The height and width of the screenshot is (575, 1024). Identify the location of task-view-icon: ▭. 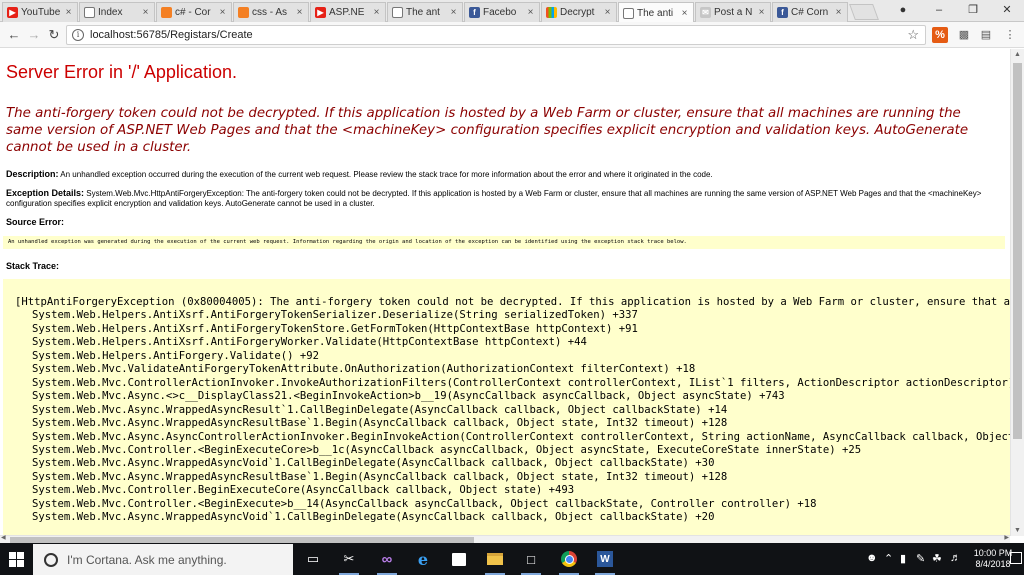
(313, 559).